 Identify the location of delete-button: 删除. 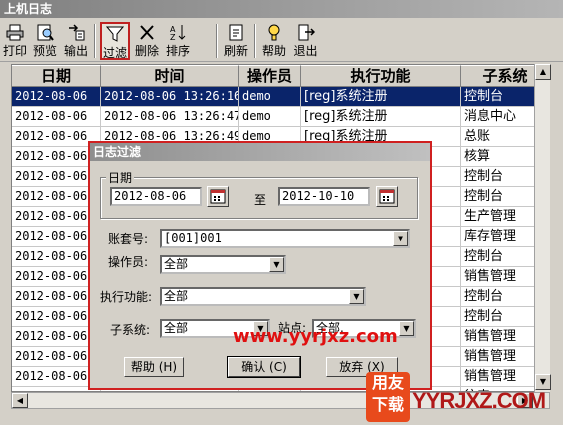
(147, 41).